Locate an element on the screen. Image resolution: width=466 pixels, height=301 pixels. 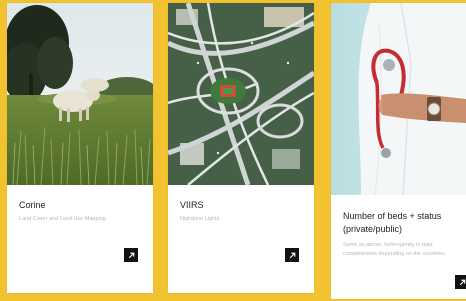
card-subtitle: Nighttime Lights is located at coordinates (200, 219).